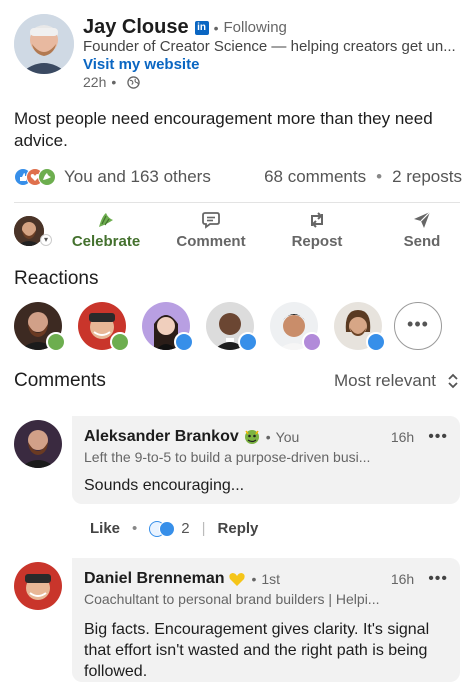  I want to click on comment-reaction-icons, so click(162, 528).